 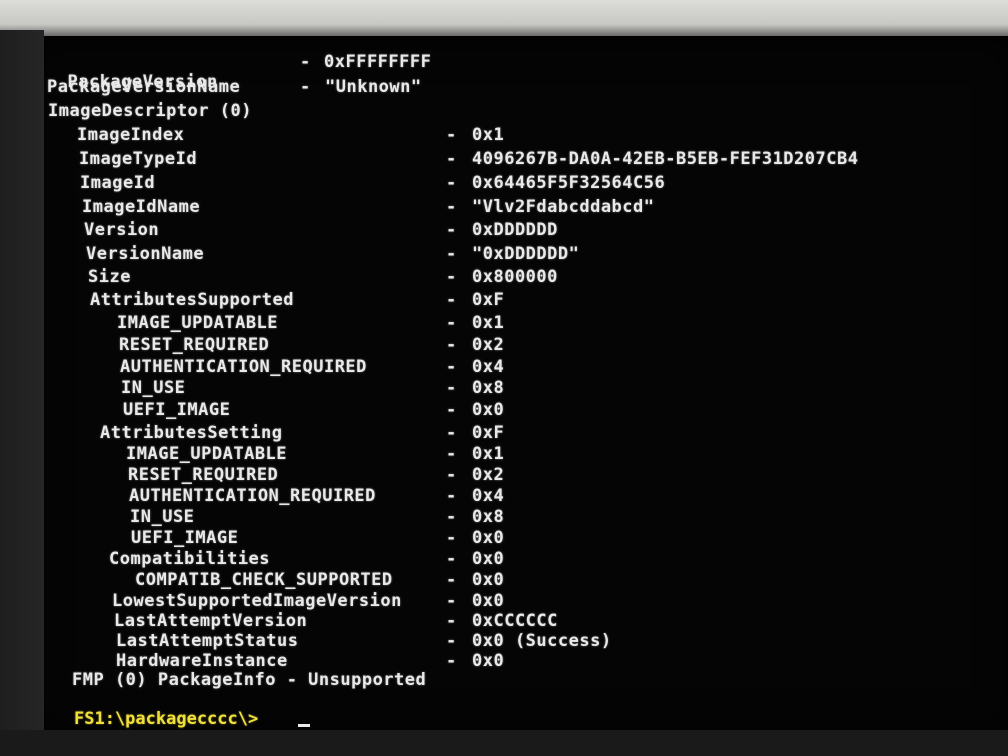 I want to click on package-version-name-sep: -, so click(x=305, y=87).